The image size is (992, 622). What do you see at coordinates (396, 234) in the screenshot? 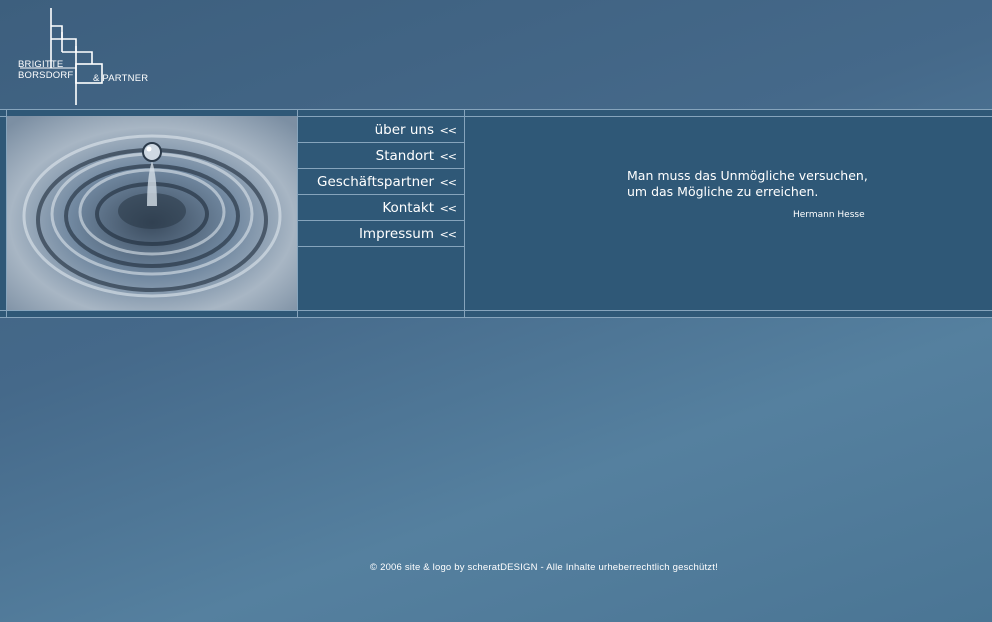
I see `nav-item-label: Impressum` at bounding box center [396, 234].